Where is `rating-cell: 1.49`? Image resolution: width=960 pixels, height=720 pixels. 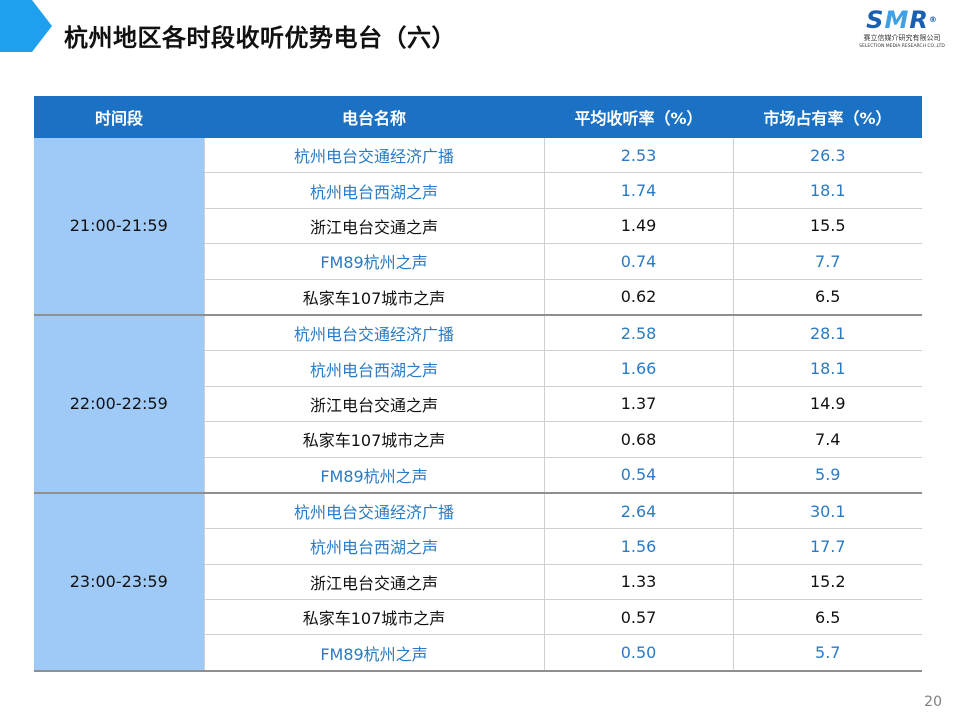 rating-cell: 1.49 is located at coordinates (639, 226).